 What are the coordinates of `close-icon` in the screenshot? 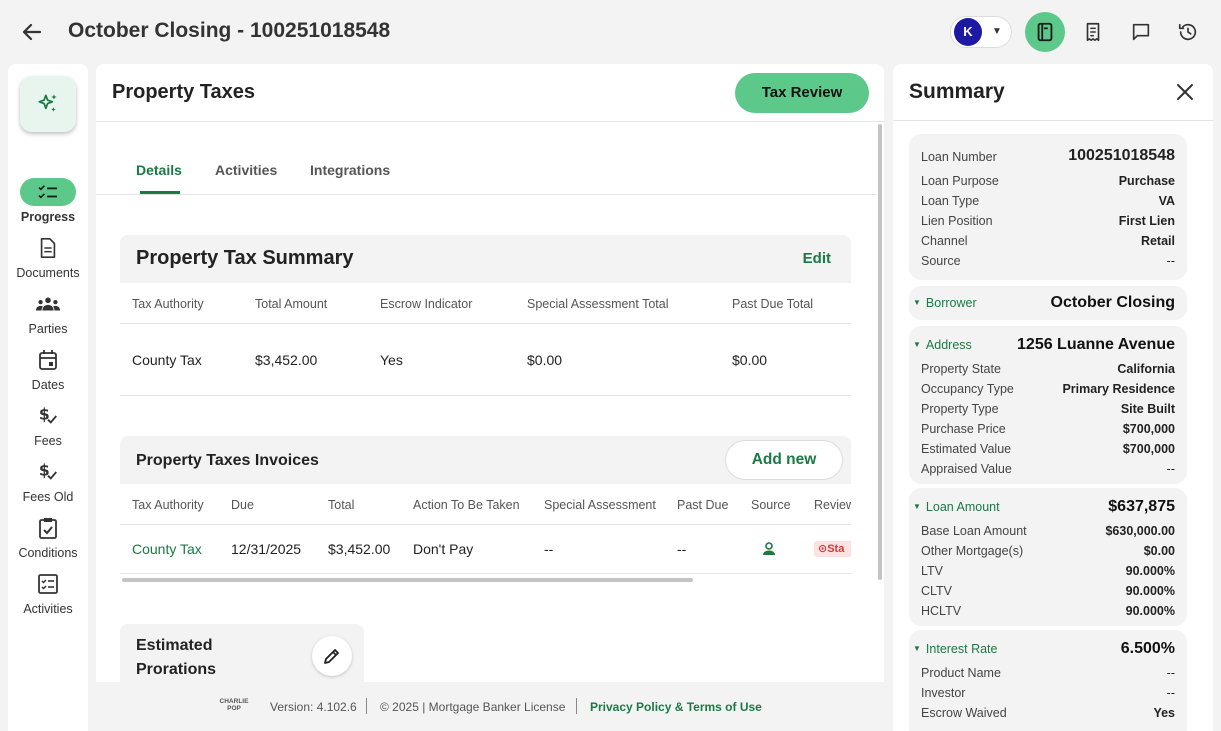 It's located at (1185, 92).